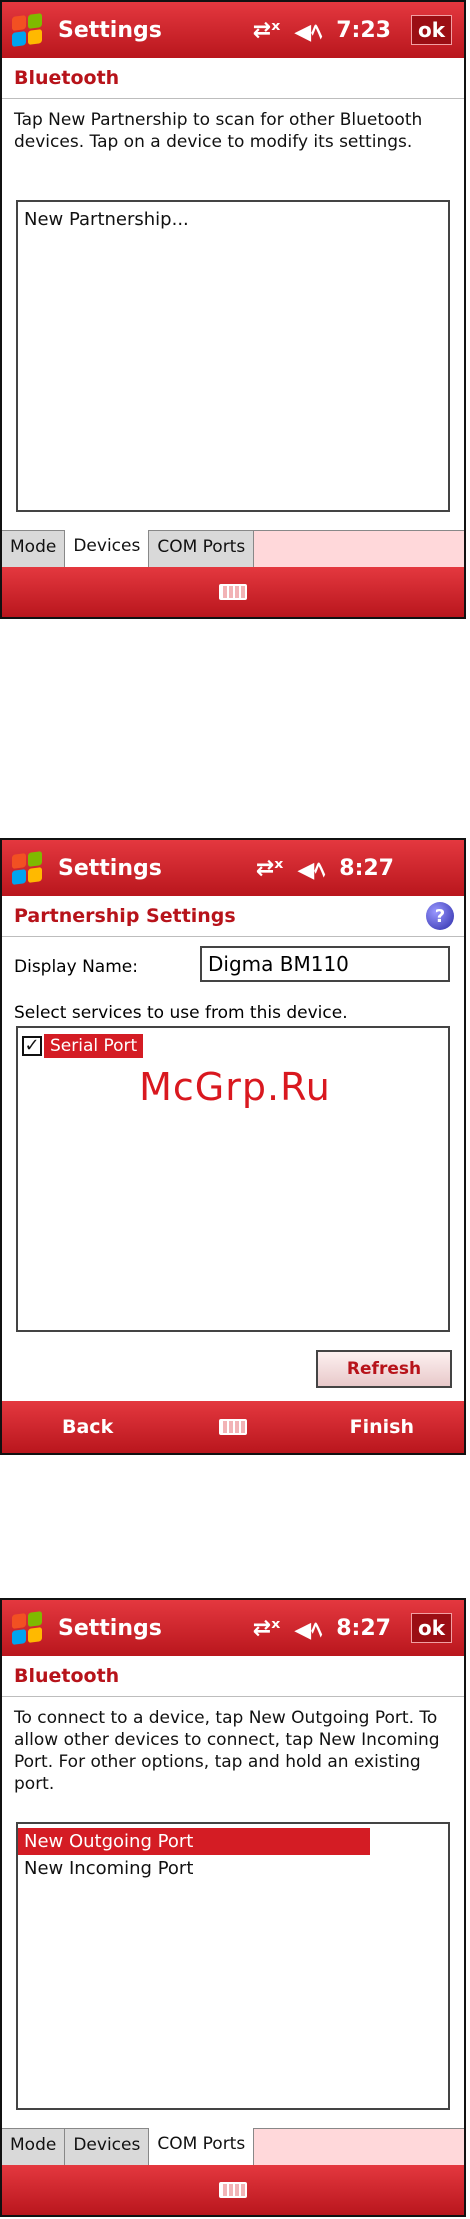 This screenshot has height=2219, width=470. Describe the element at coordinates (440, 916) in the screenshot. I see `help-icon: ?` at that location.